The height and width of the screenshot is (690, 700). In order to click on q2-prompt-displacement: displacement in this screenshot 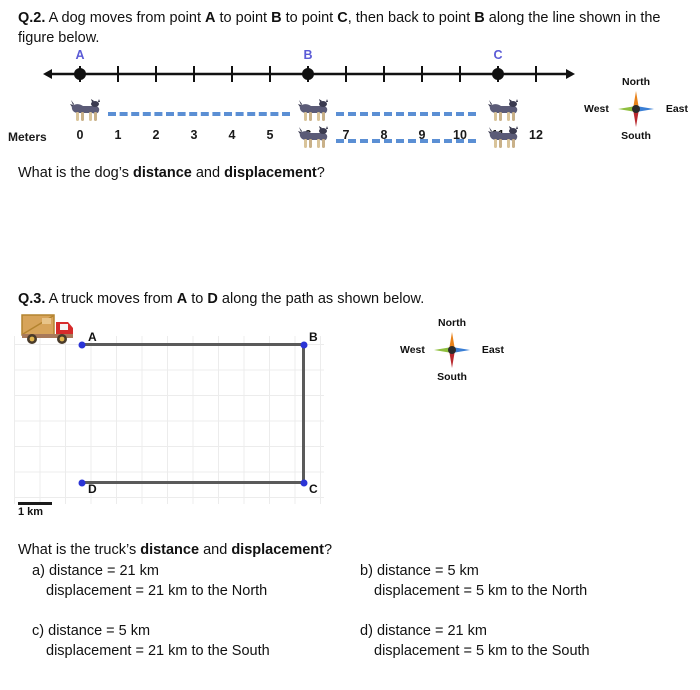, I will do `click(270, 173)`.